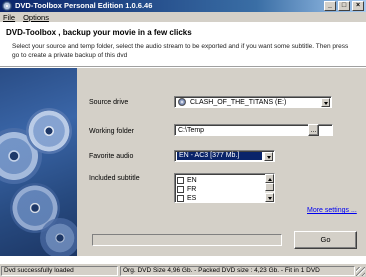 The height and width of the screenshot is (277, 366). What do you see at coordinates (183, 17) in the screenshot?
I see `menu-bar: File Options` at bounding box center [183, 17].